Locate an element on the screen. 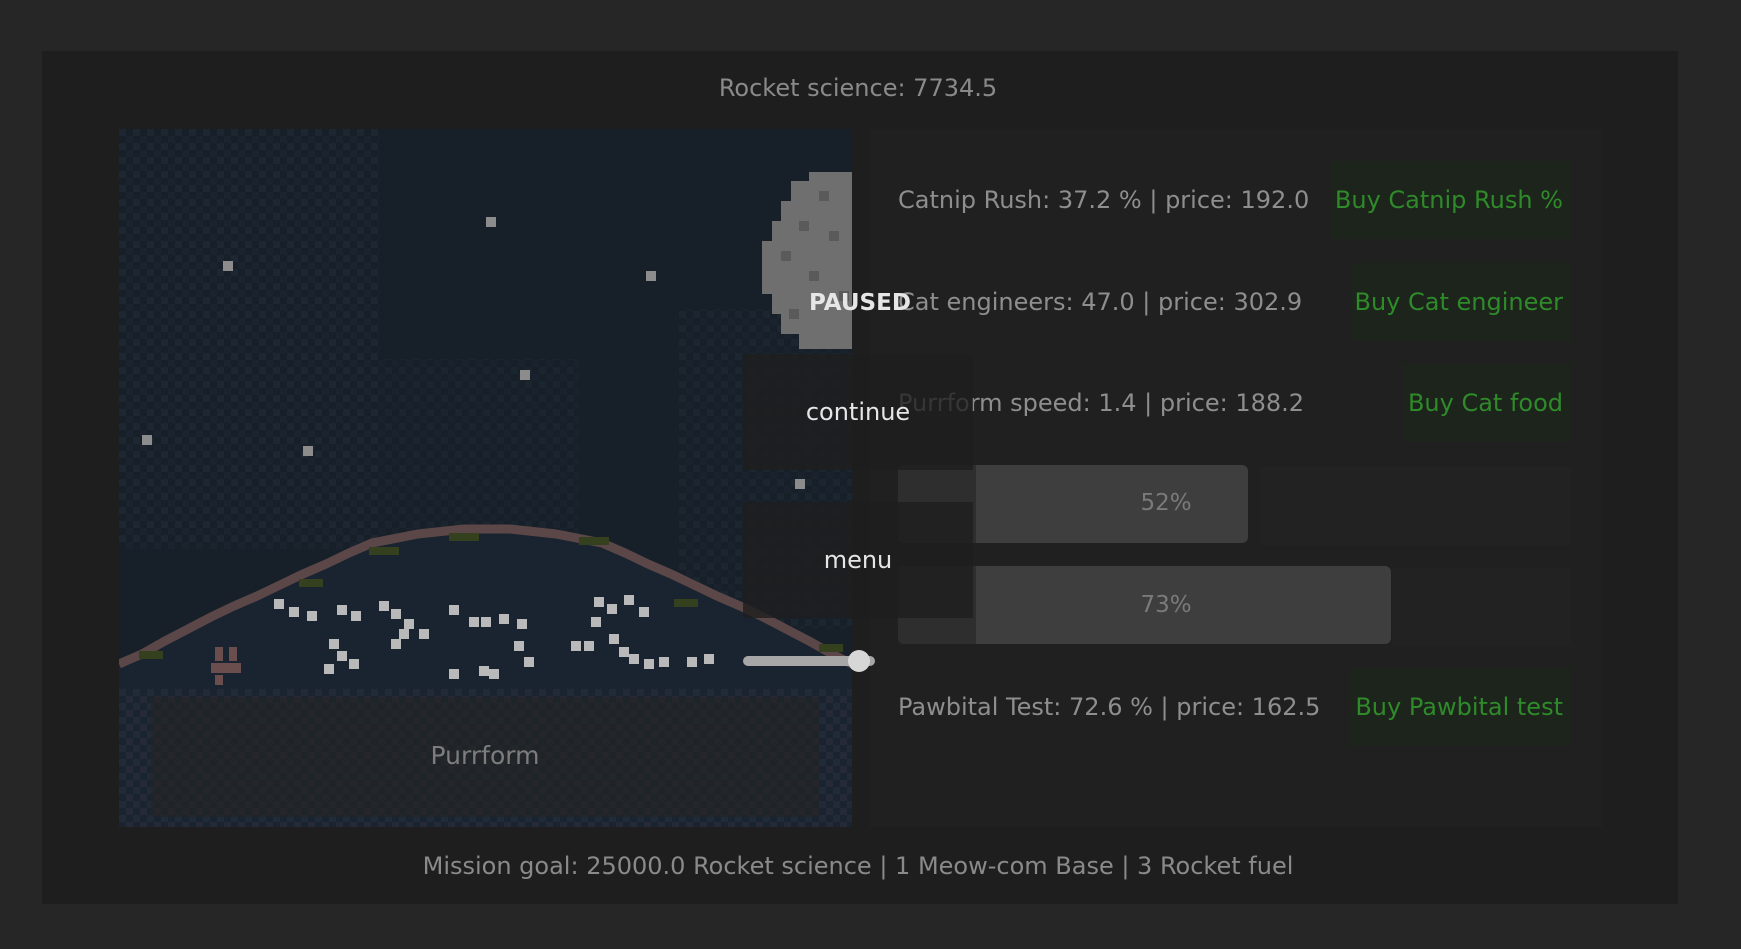  buy-pawbital-test-button: Buy Pawbital test is located at coordinates (1460, 707).